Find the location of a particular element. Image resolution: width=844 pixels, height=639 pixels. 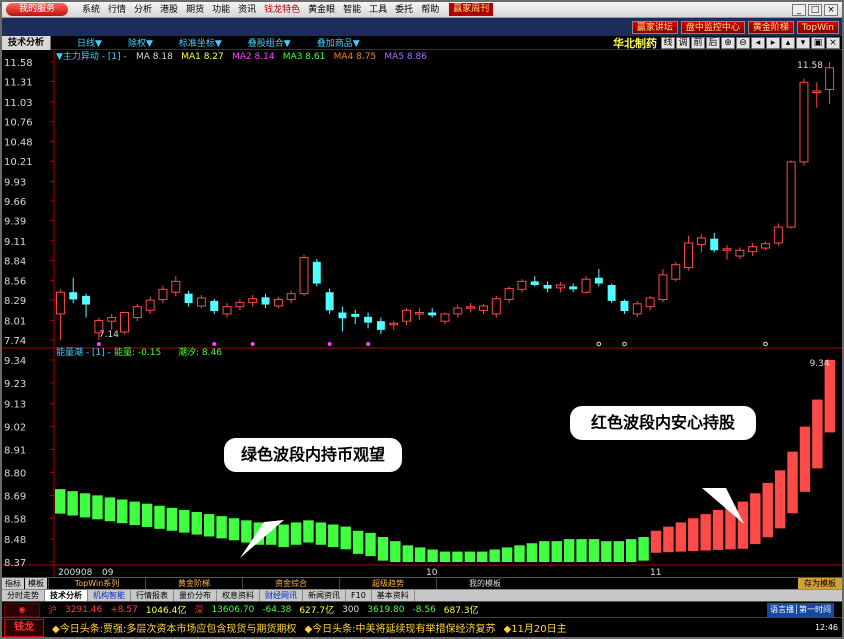

sz-change: -64.38 is located at coordinates (277, 609).